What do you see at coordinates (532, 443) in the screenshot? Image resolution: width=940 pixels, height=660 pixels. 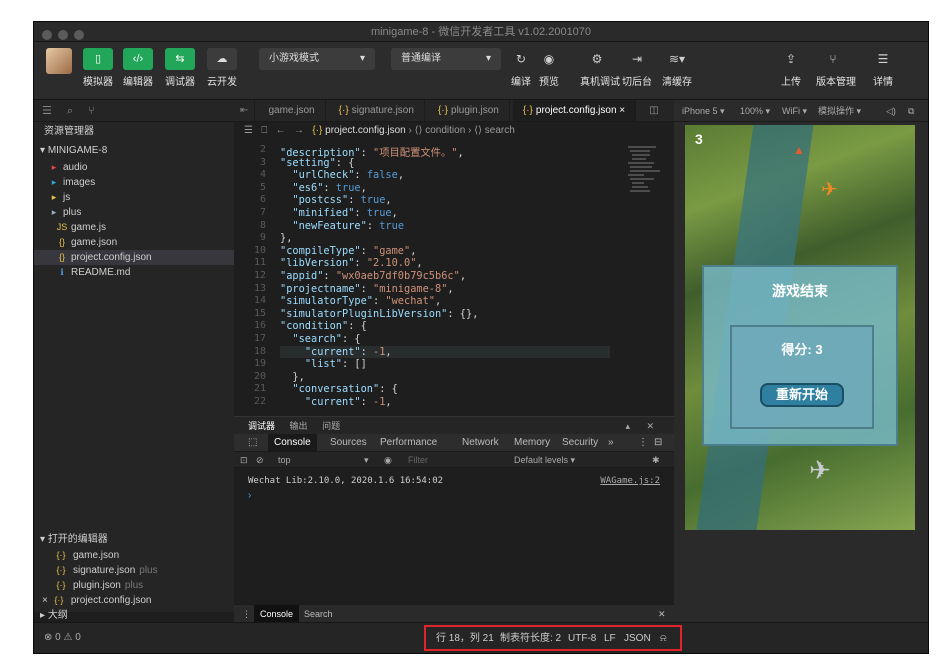 I see `tab-memory: Memory` at bounding box center [532, 443].